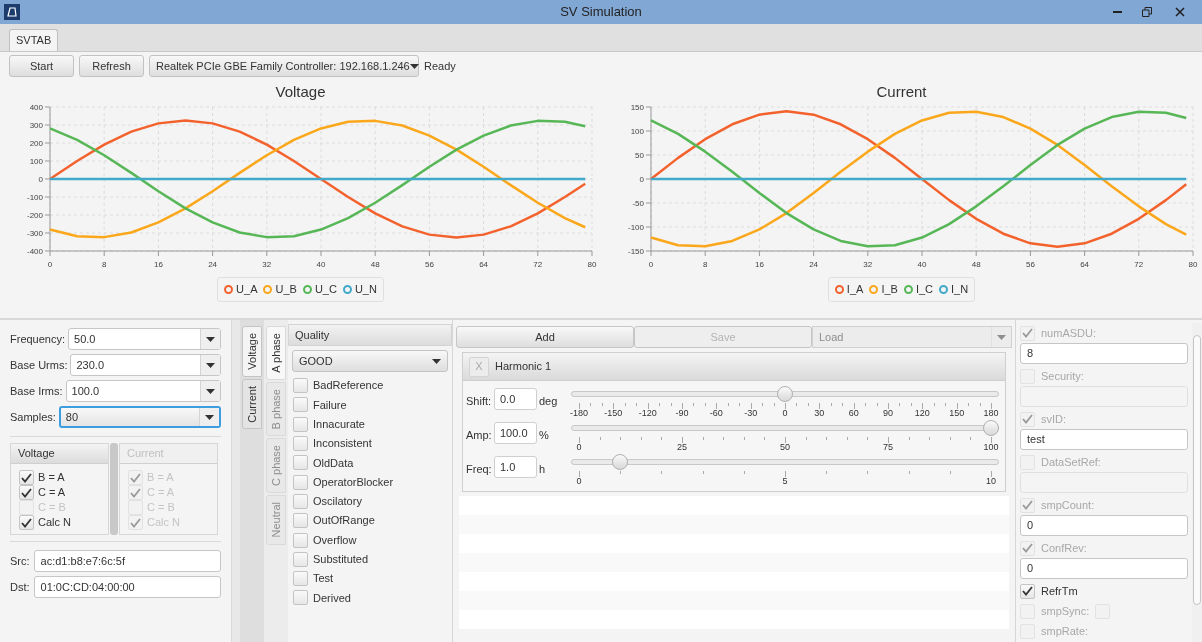  What do you see at coordinates (34, 251) in the screenshot?
I see `y-tick-label: -400` at bounding box center [34, 251].